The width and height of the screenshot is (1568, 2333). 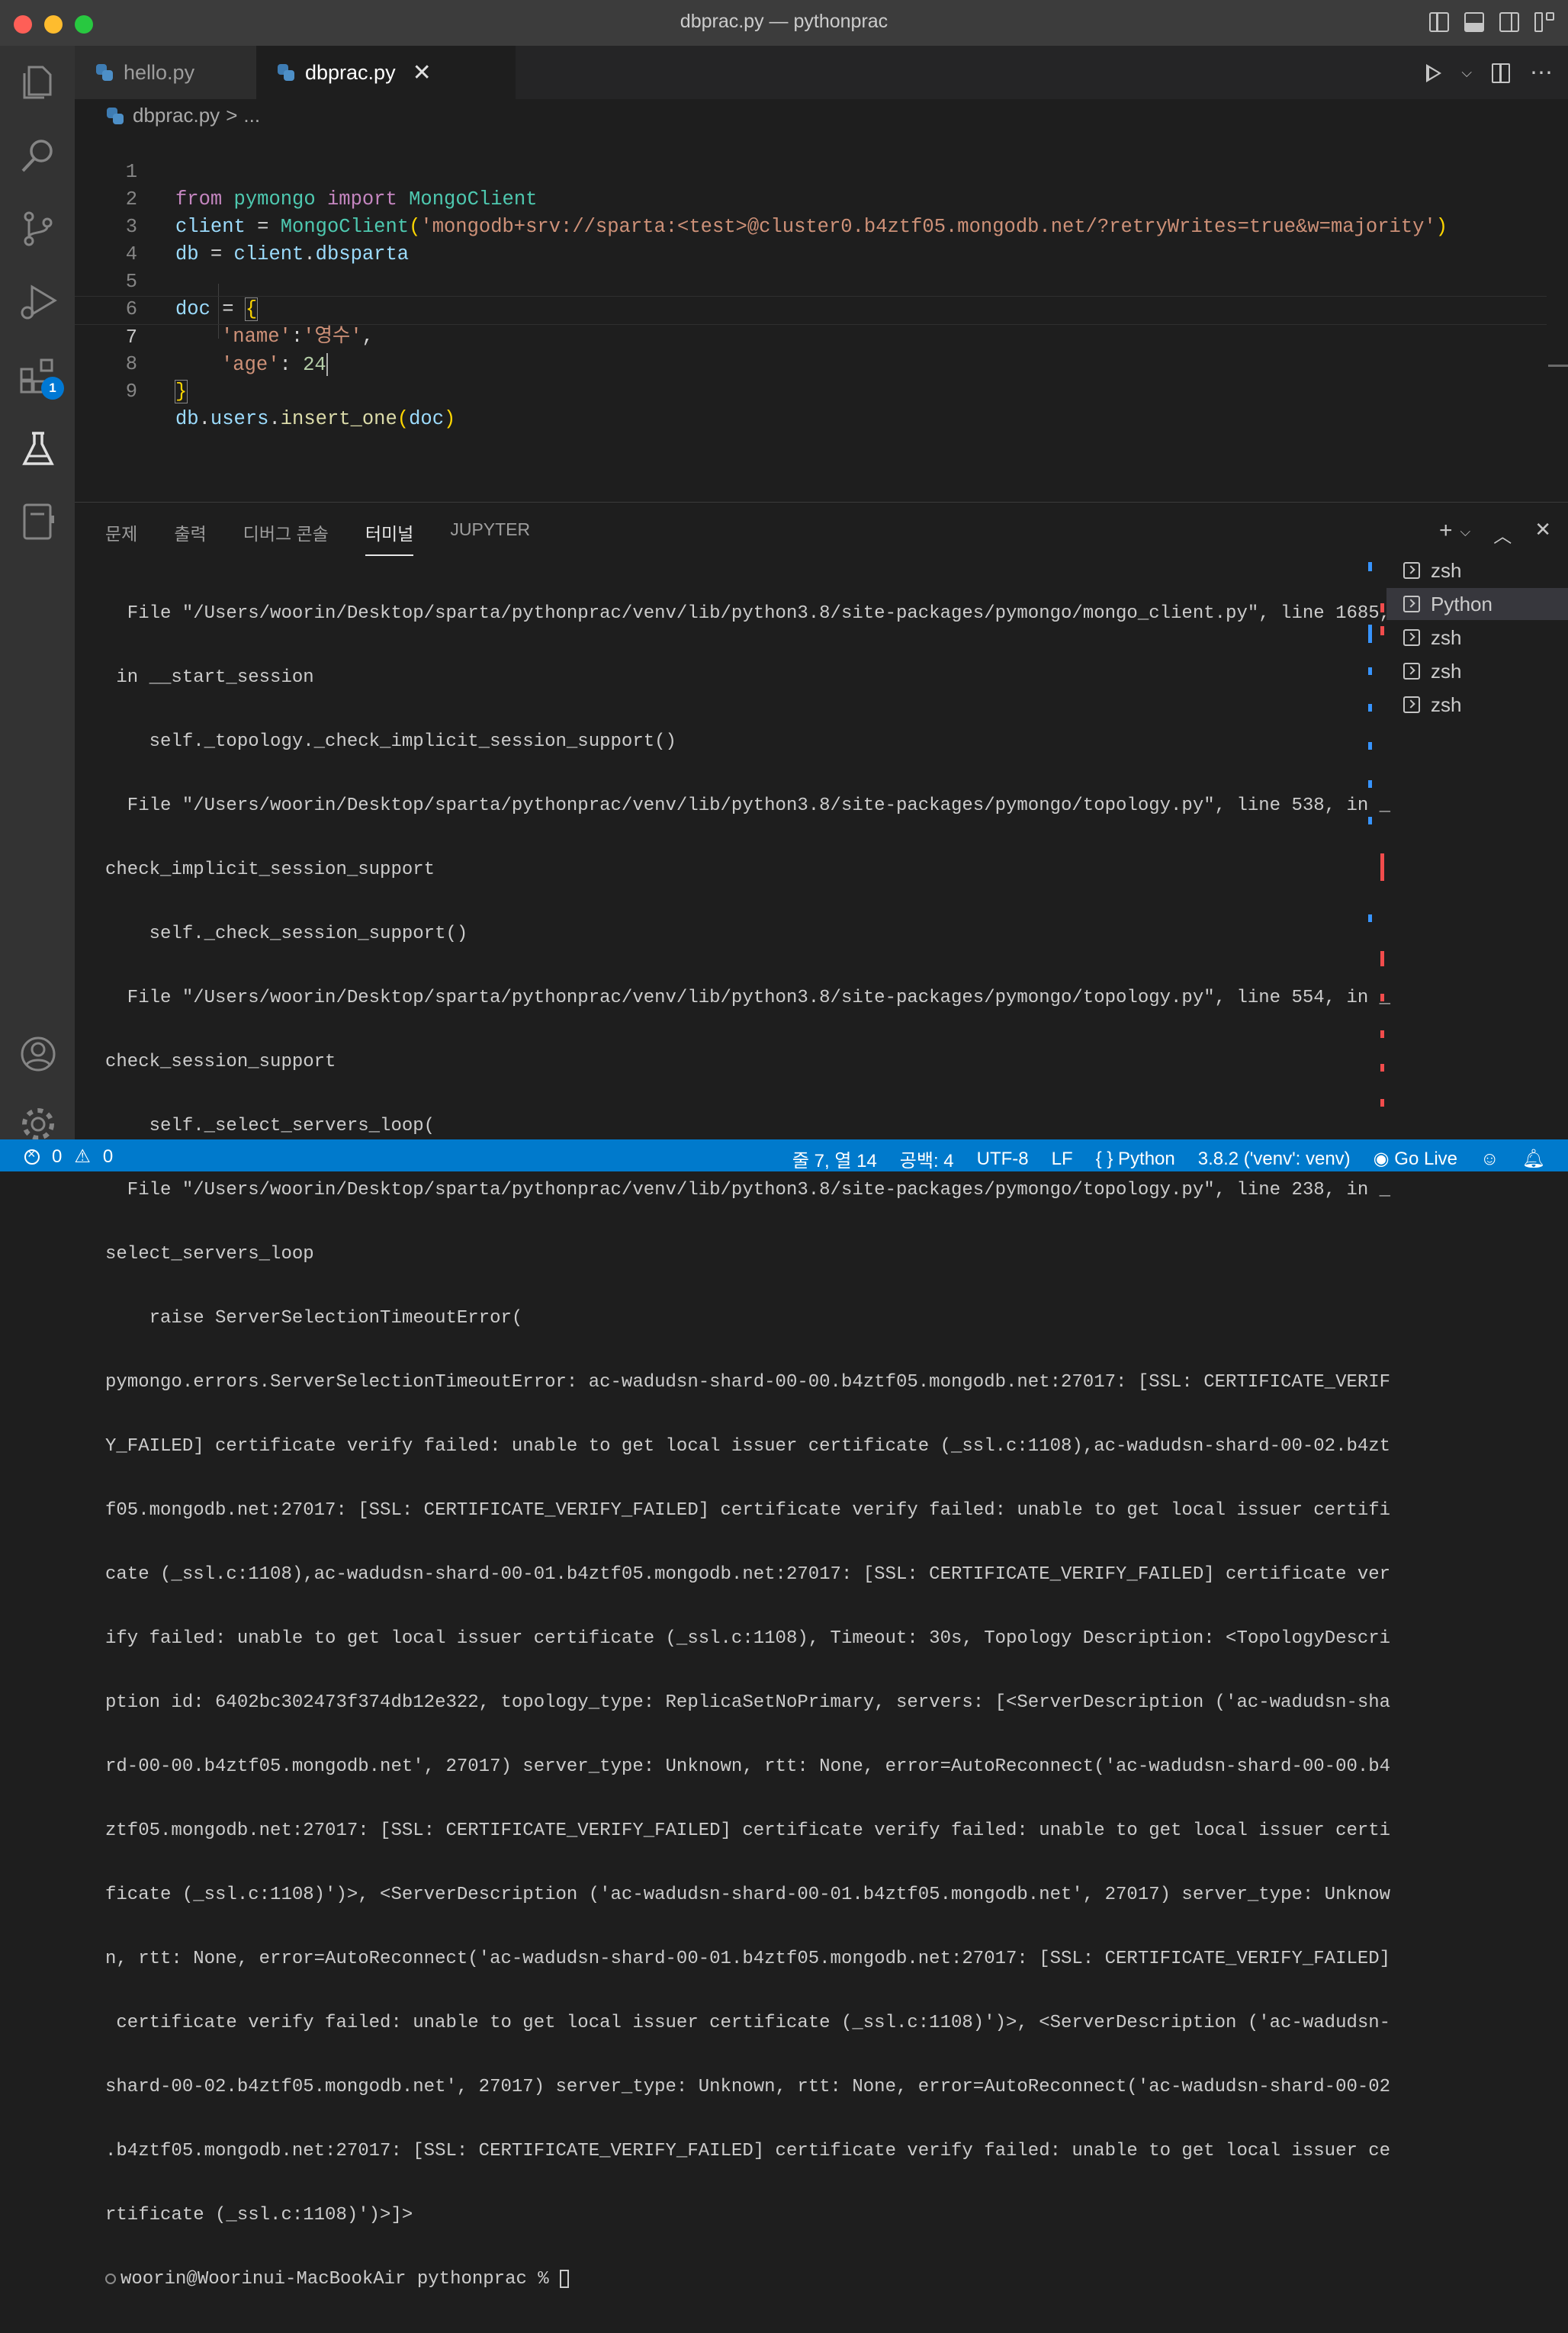 I want to click on python-interpreter: 3.8.2 ('venv': venv), so click(x=1274, y=1159).